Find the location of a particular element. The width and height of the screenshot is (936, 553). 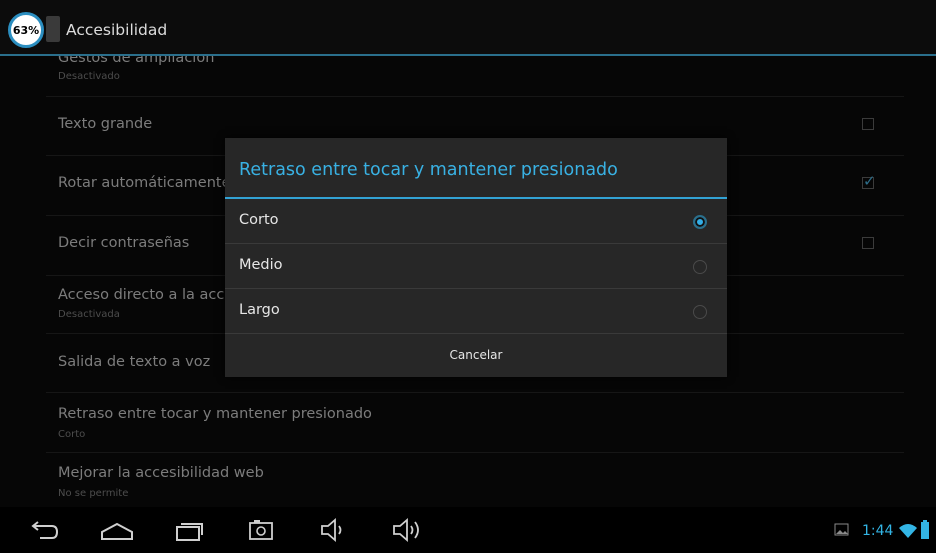

app-icon is located at coordinates (53, 29).